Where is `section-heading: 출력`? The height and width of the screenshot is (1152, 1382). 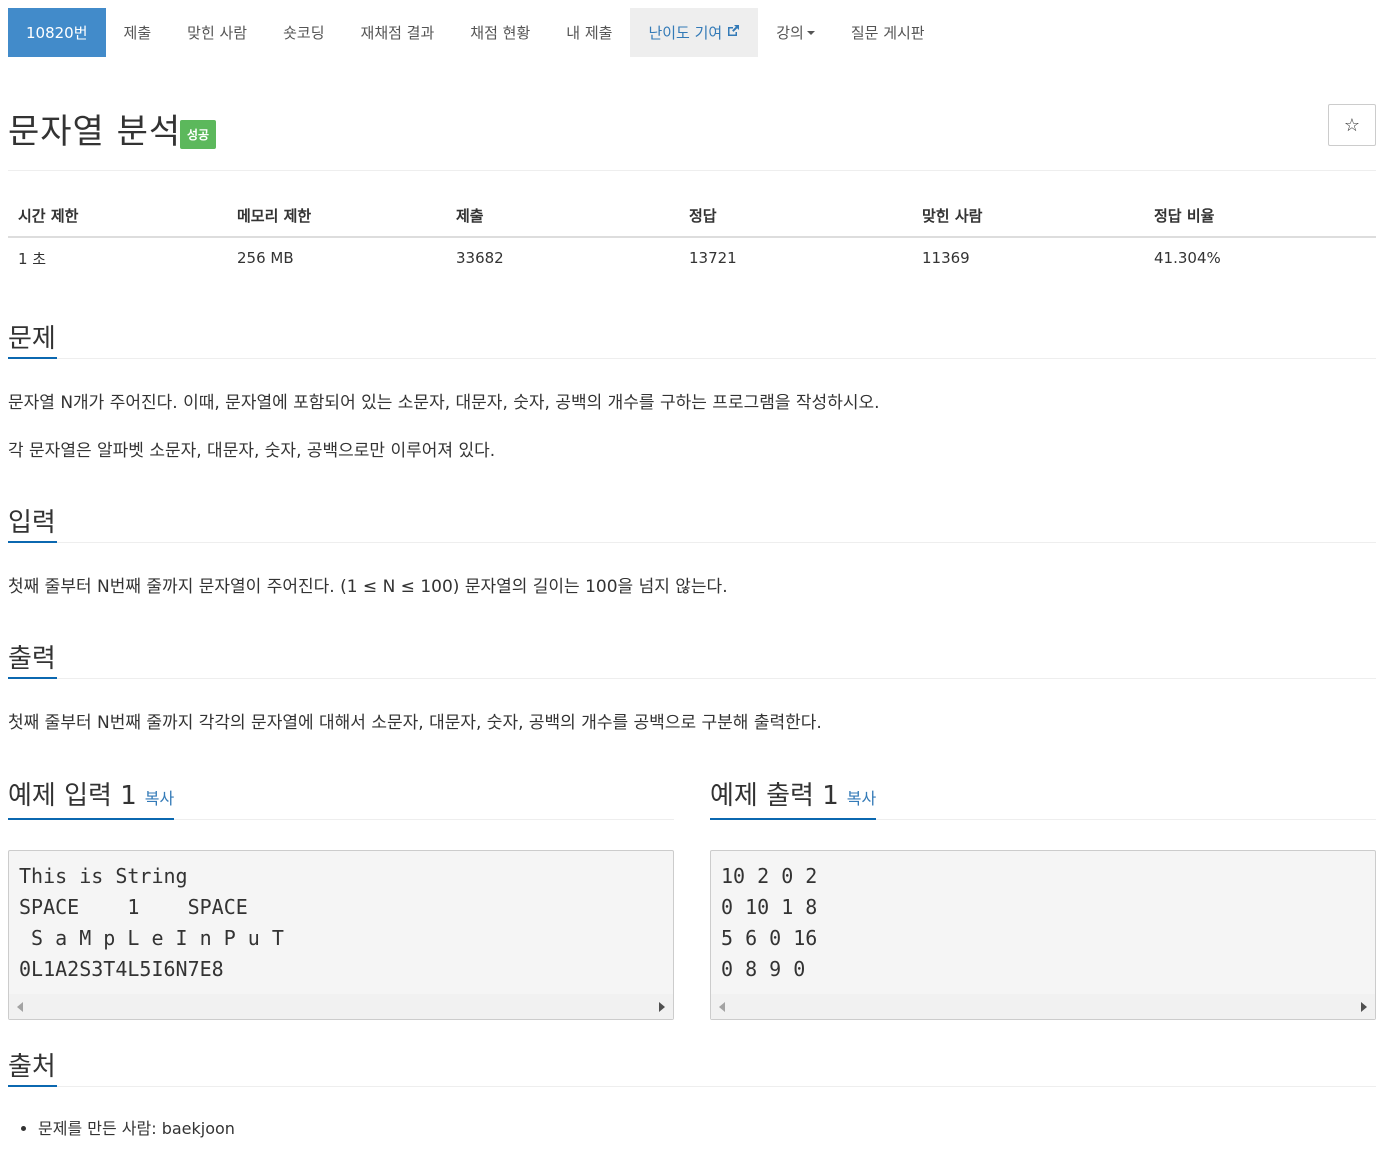 section-heading: 출력 is located at coordinates (692, 658).